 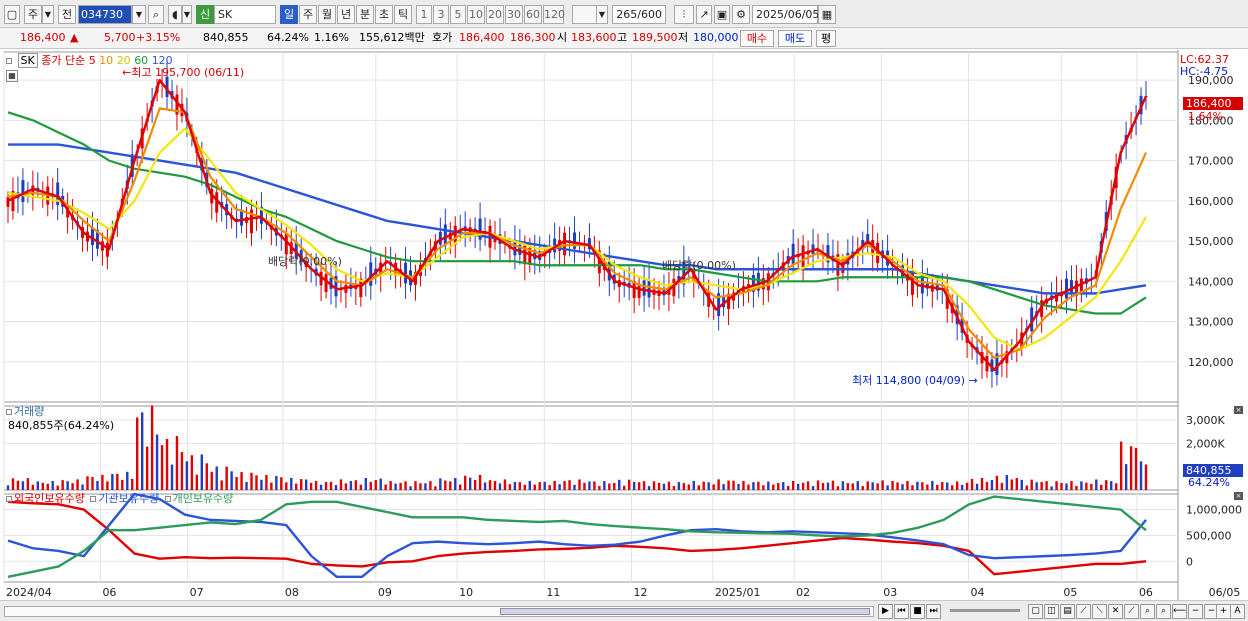 I want to click on scroll-right-icon: ▶, so click(x=885, y=611).